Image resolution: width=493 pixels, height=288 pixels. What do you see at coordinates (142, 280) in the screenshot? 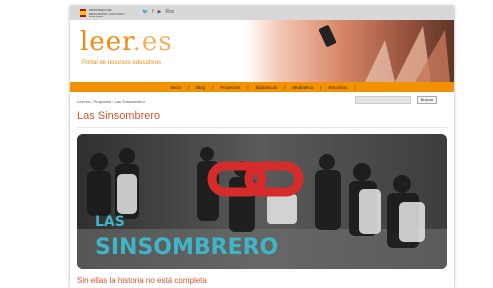
I see `page-subtitle: Sin ellas la historia no está completa` at bounding box center [142, 280].